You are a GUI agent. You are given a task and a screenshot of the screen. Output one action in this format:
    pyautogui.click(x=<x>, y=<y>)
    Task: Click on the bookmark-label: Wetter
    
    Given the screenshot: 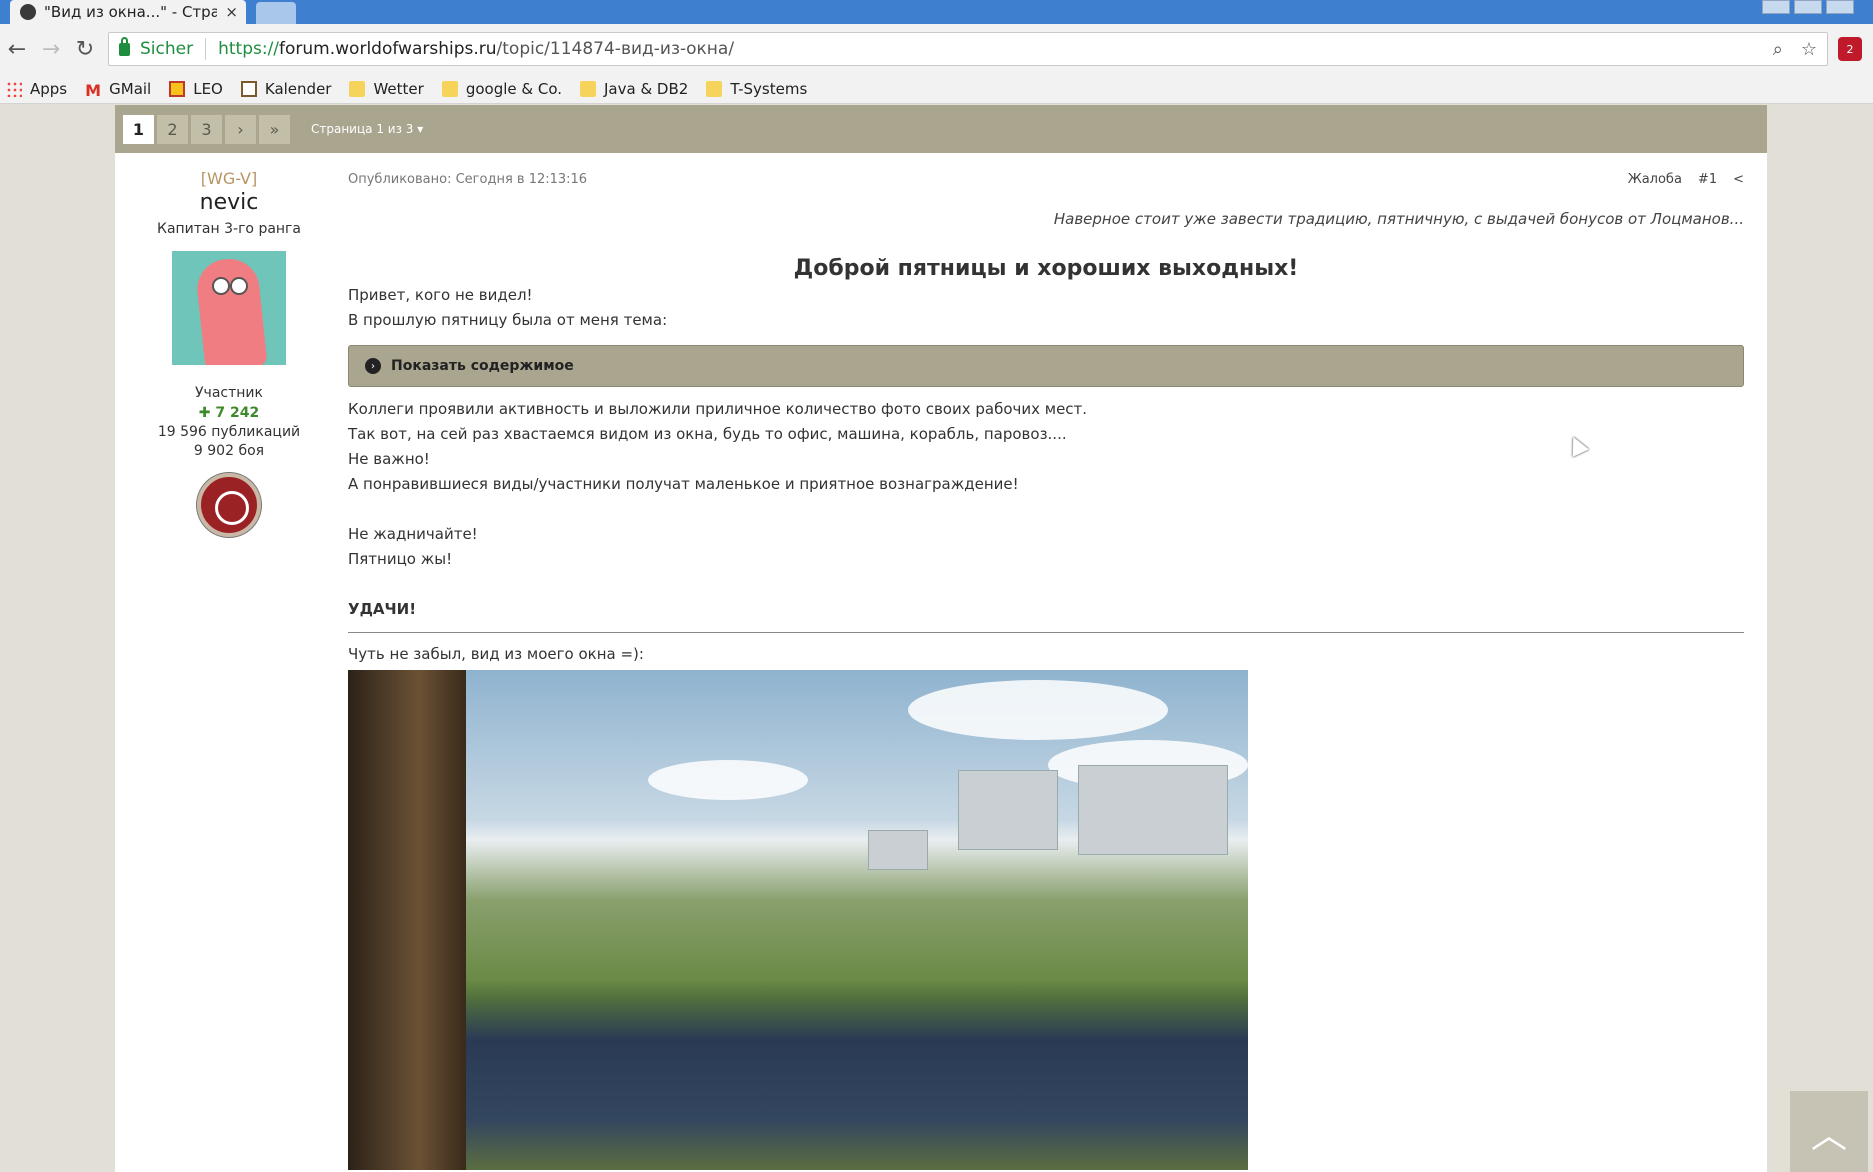 What is the action you would take?
    pyautogui.click(x=398, y=88)
    